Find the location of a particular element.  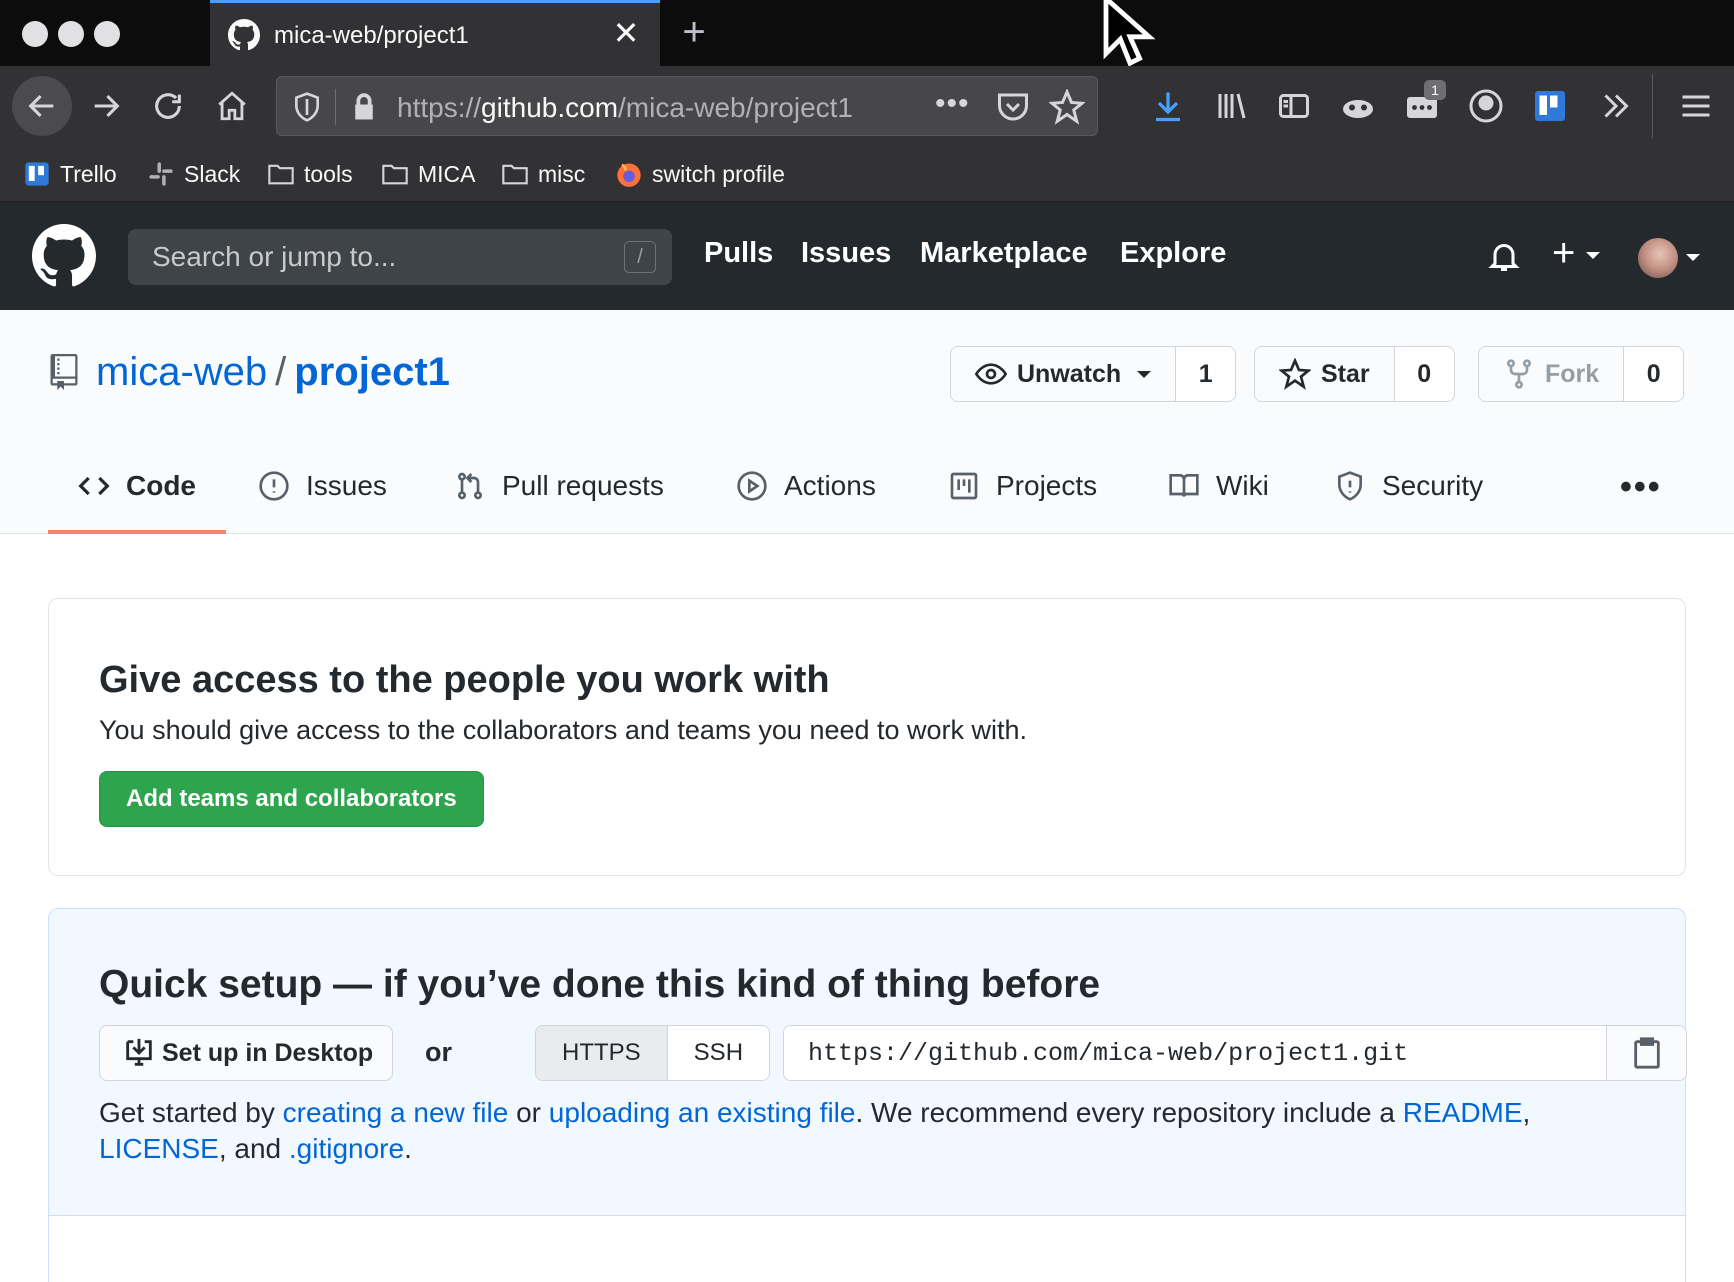

shield-icon is located at coordinates (1350, 486).